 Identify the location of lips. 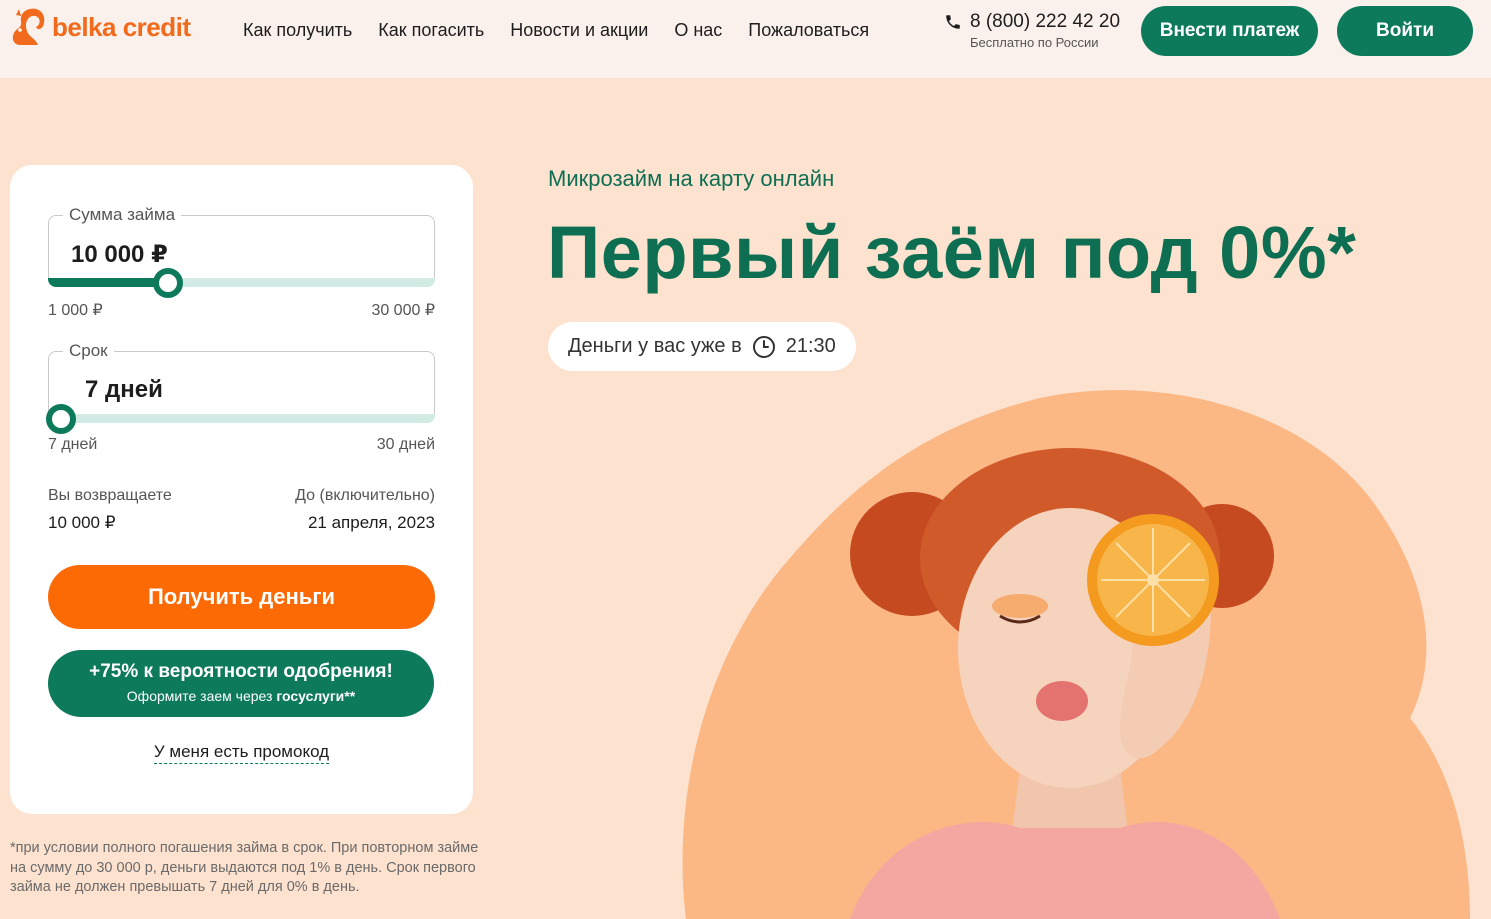
(1062, 701).